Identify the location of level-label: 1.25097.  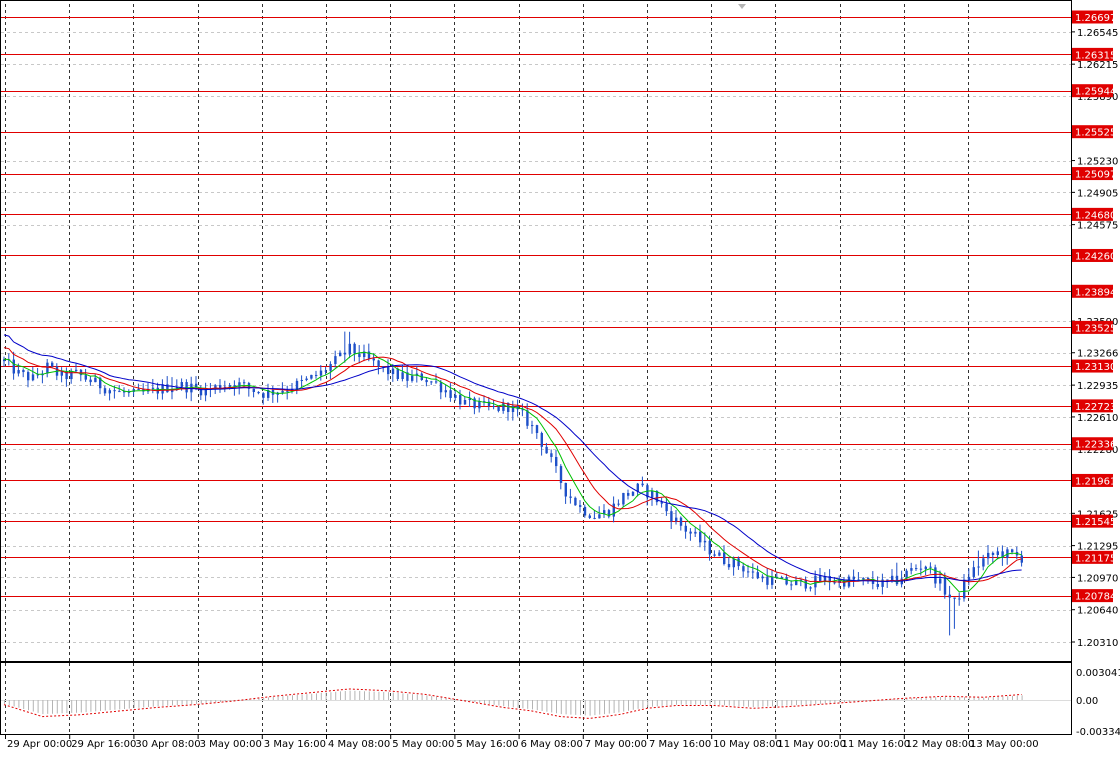
(1094, 174).